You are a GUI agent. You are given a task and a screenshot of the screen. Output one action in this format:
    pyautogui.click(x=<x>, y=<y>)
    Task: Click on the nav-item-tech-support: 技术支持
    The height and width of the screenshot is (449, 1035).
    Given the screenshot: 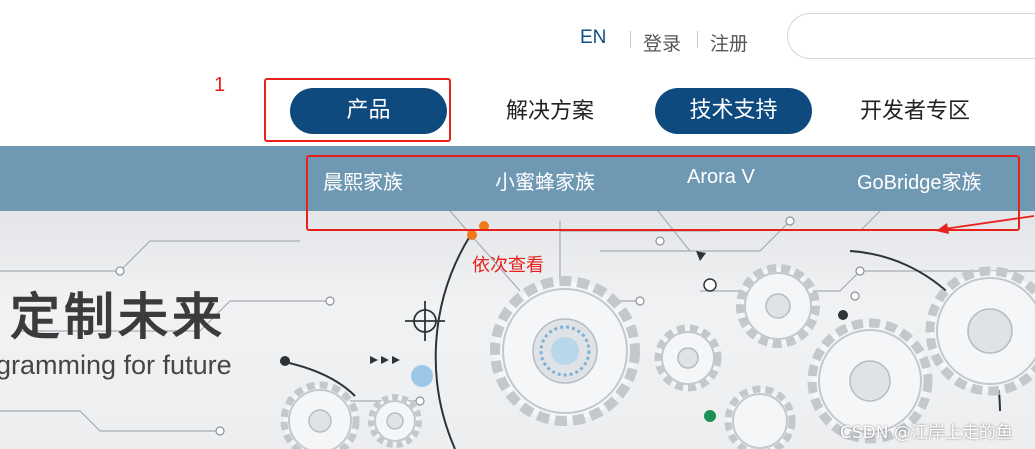 What is the action you would take?
    pyautogui.click(x=733, y=111)
    